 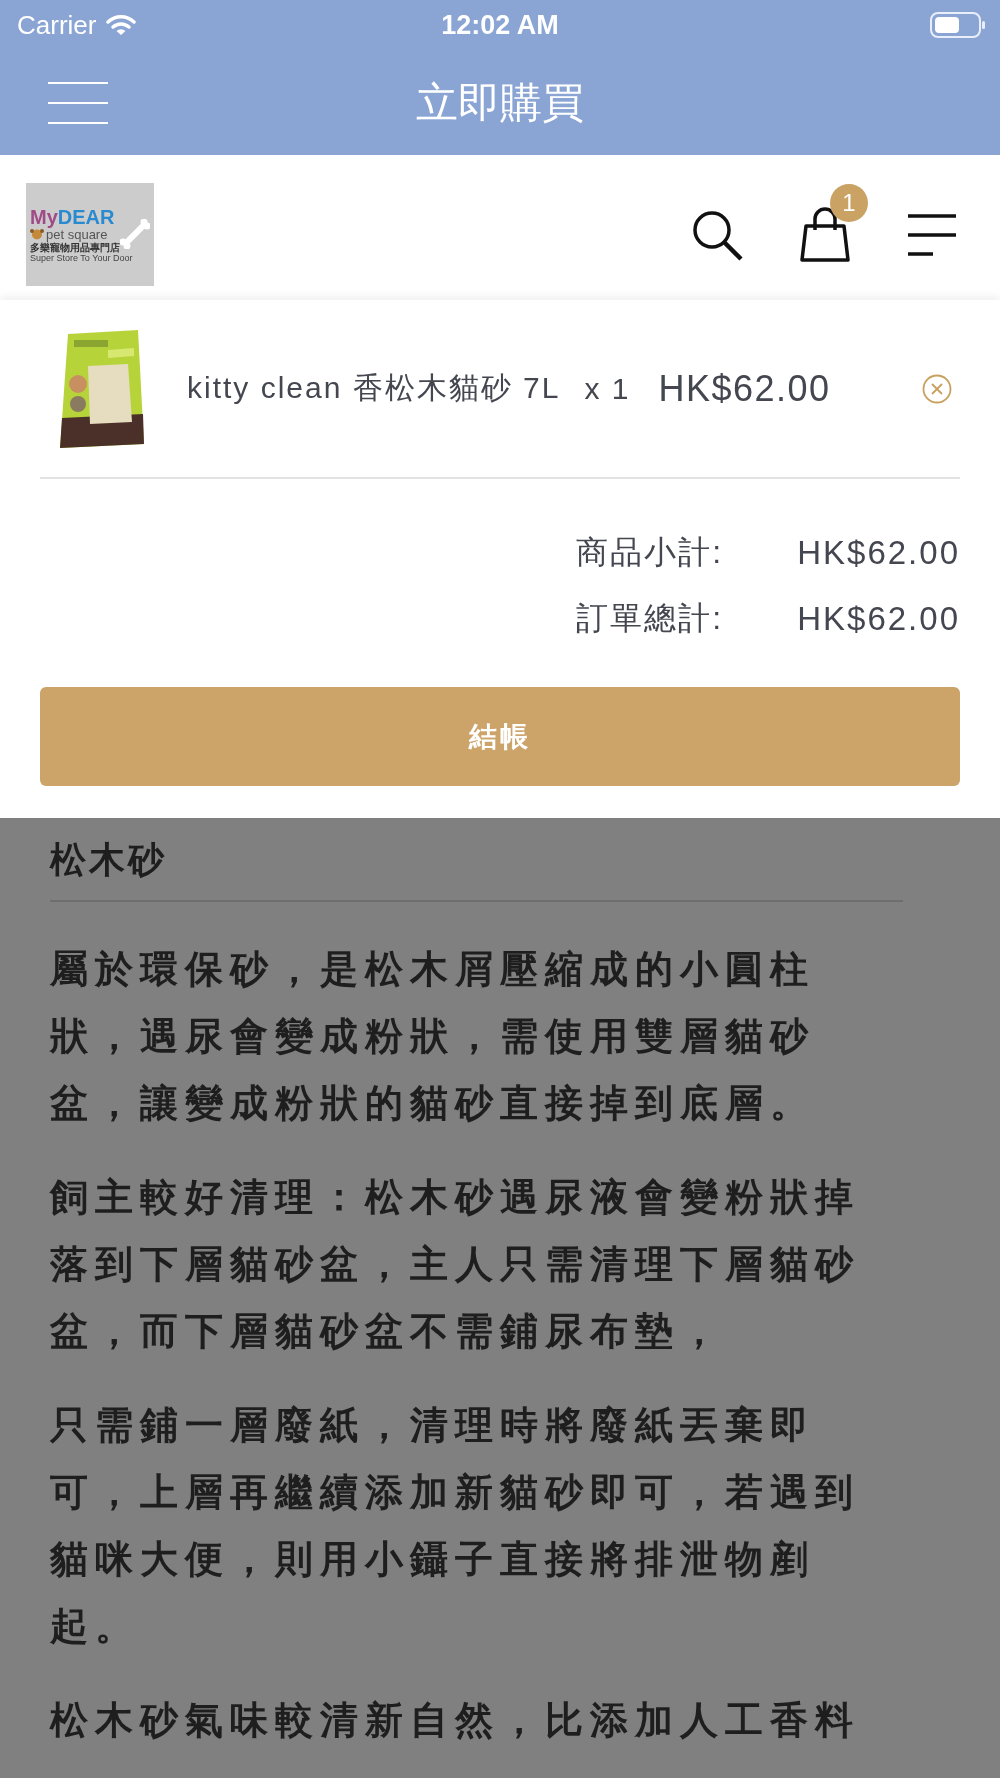 I want to click on summary-label: 訂單總計:, so click(x=650, y=618).